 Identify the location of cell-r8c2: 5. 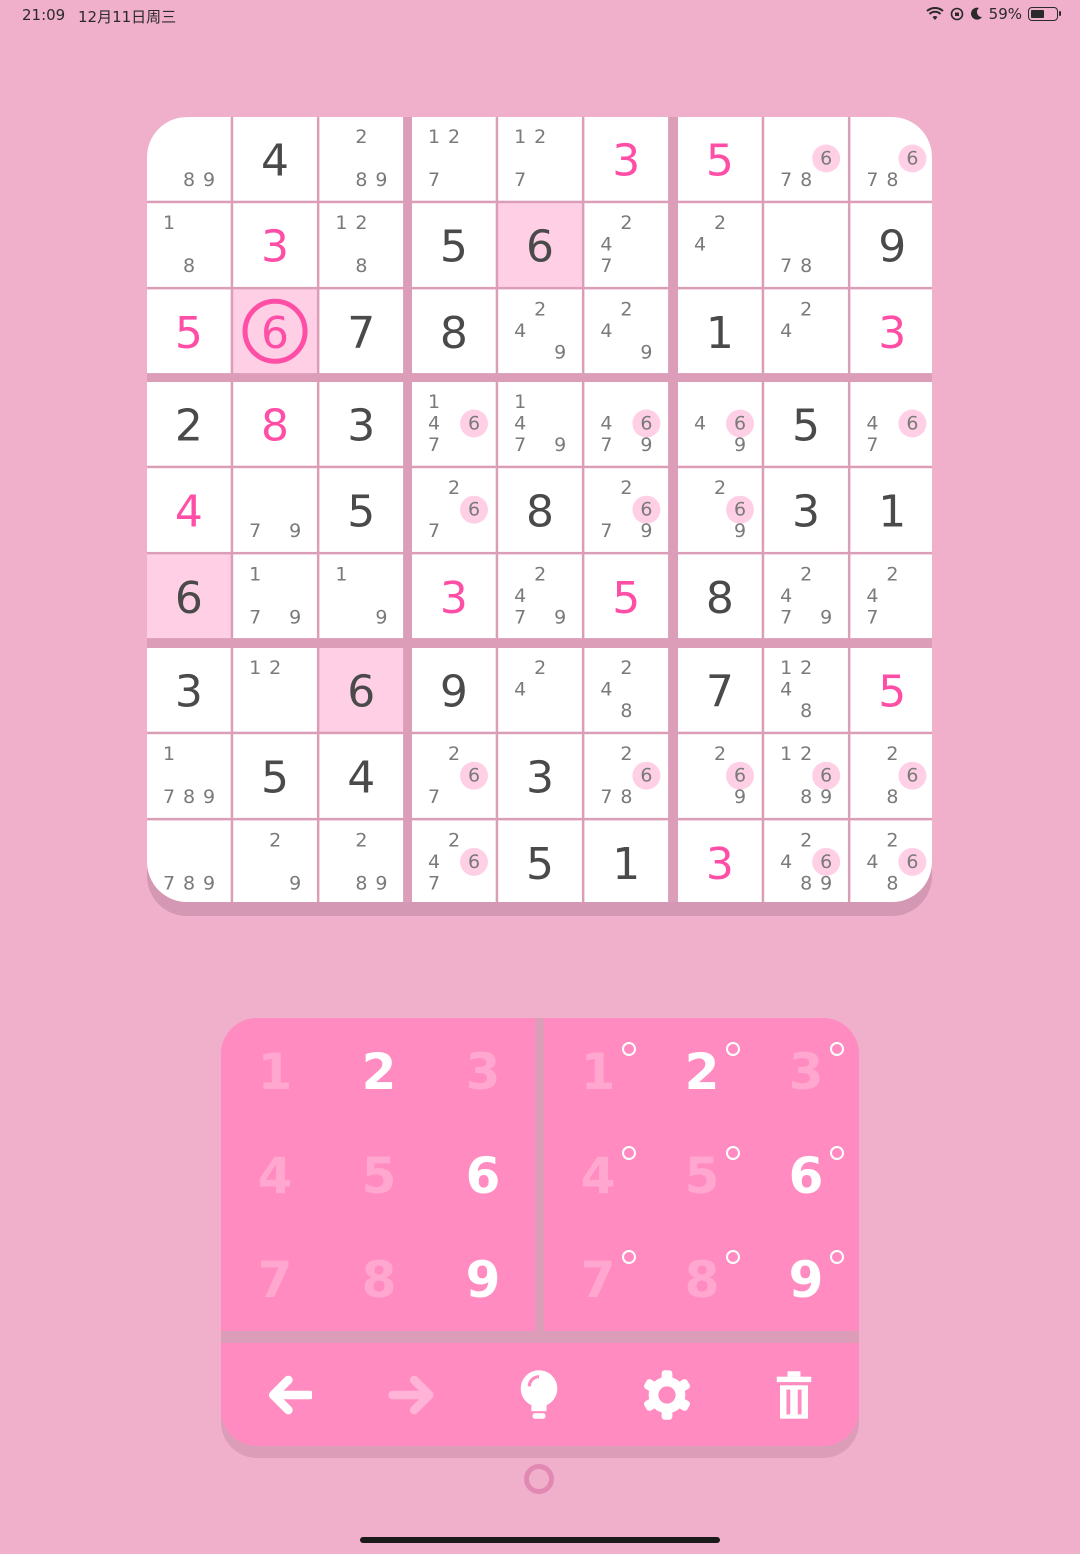
(275, 776).